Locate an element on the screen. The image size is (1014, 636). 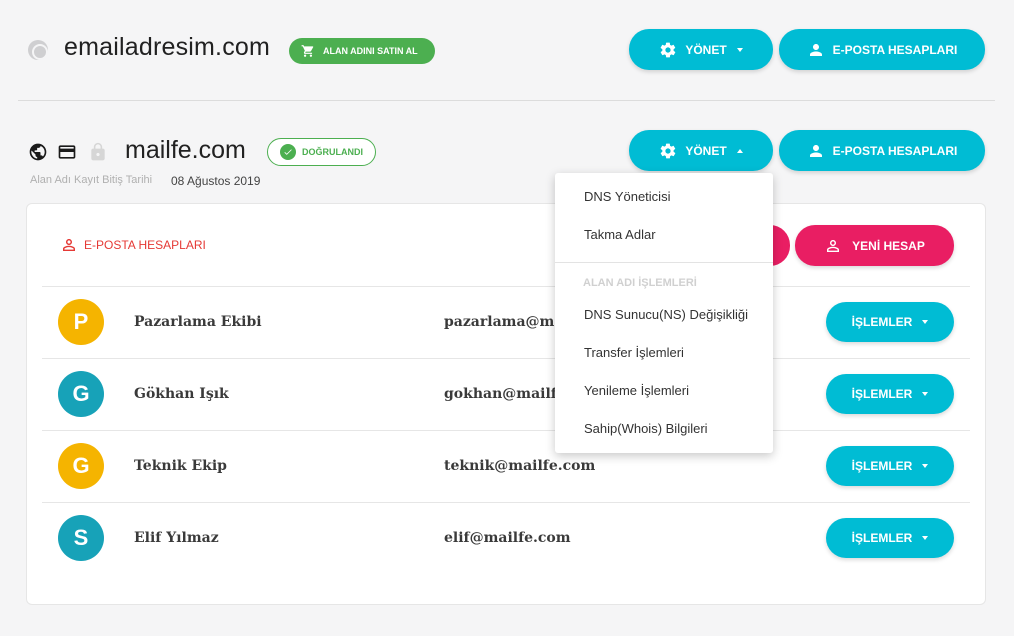
divider is located at coordinates (506, 100).